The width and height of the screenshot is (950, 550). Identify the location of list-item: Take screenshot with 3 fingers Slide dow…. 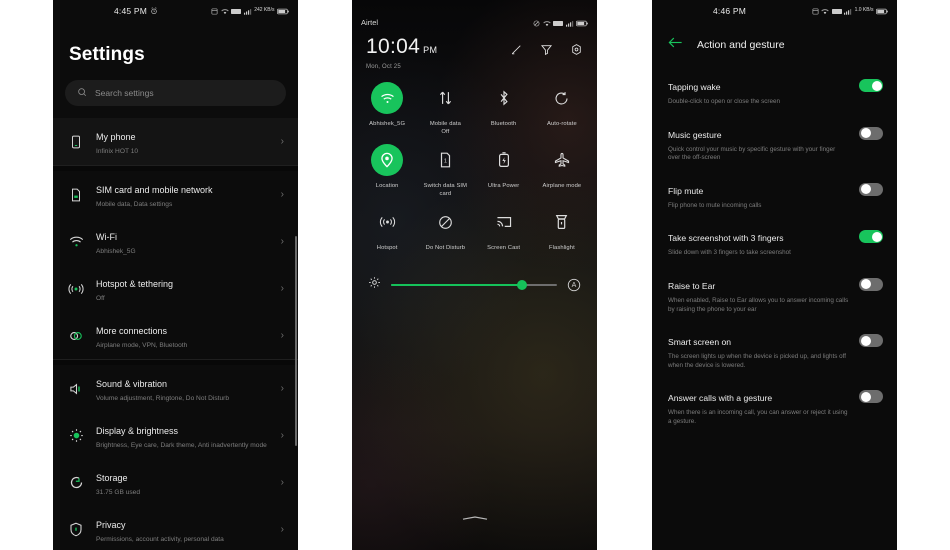
(774, 243).